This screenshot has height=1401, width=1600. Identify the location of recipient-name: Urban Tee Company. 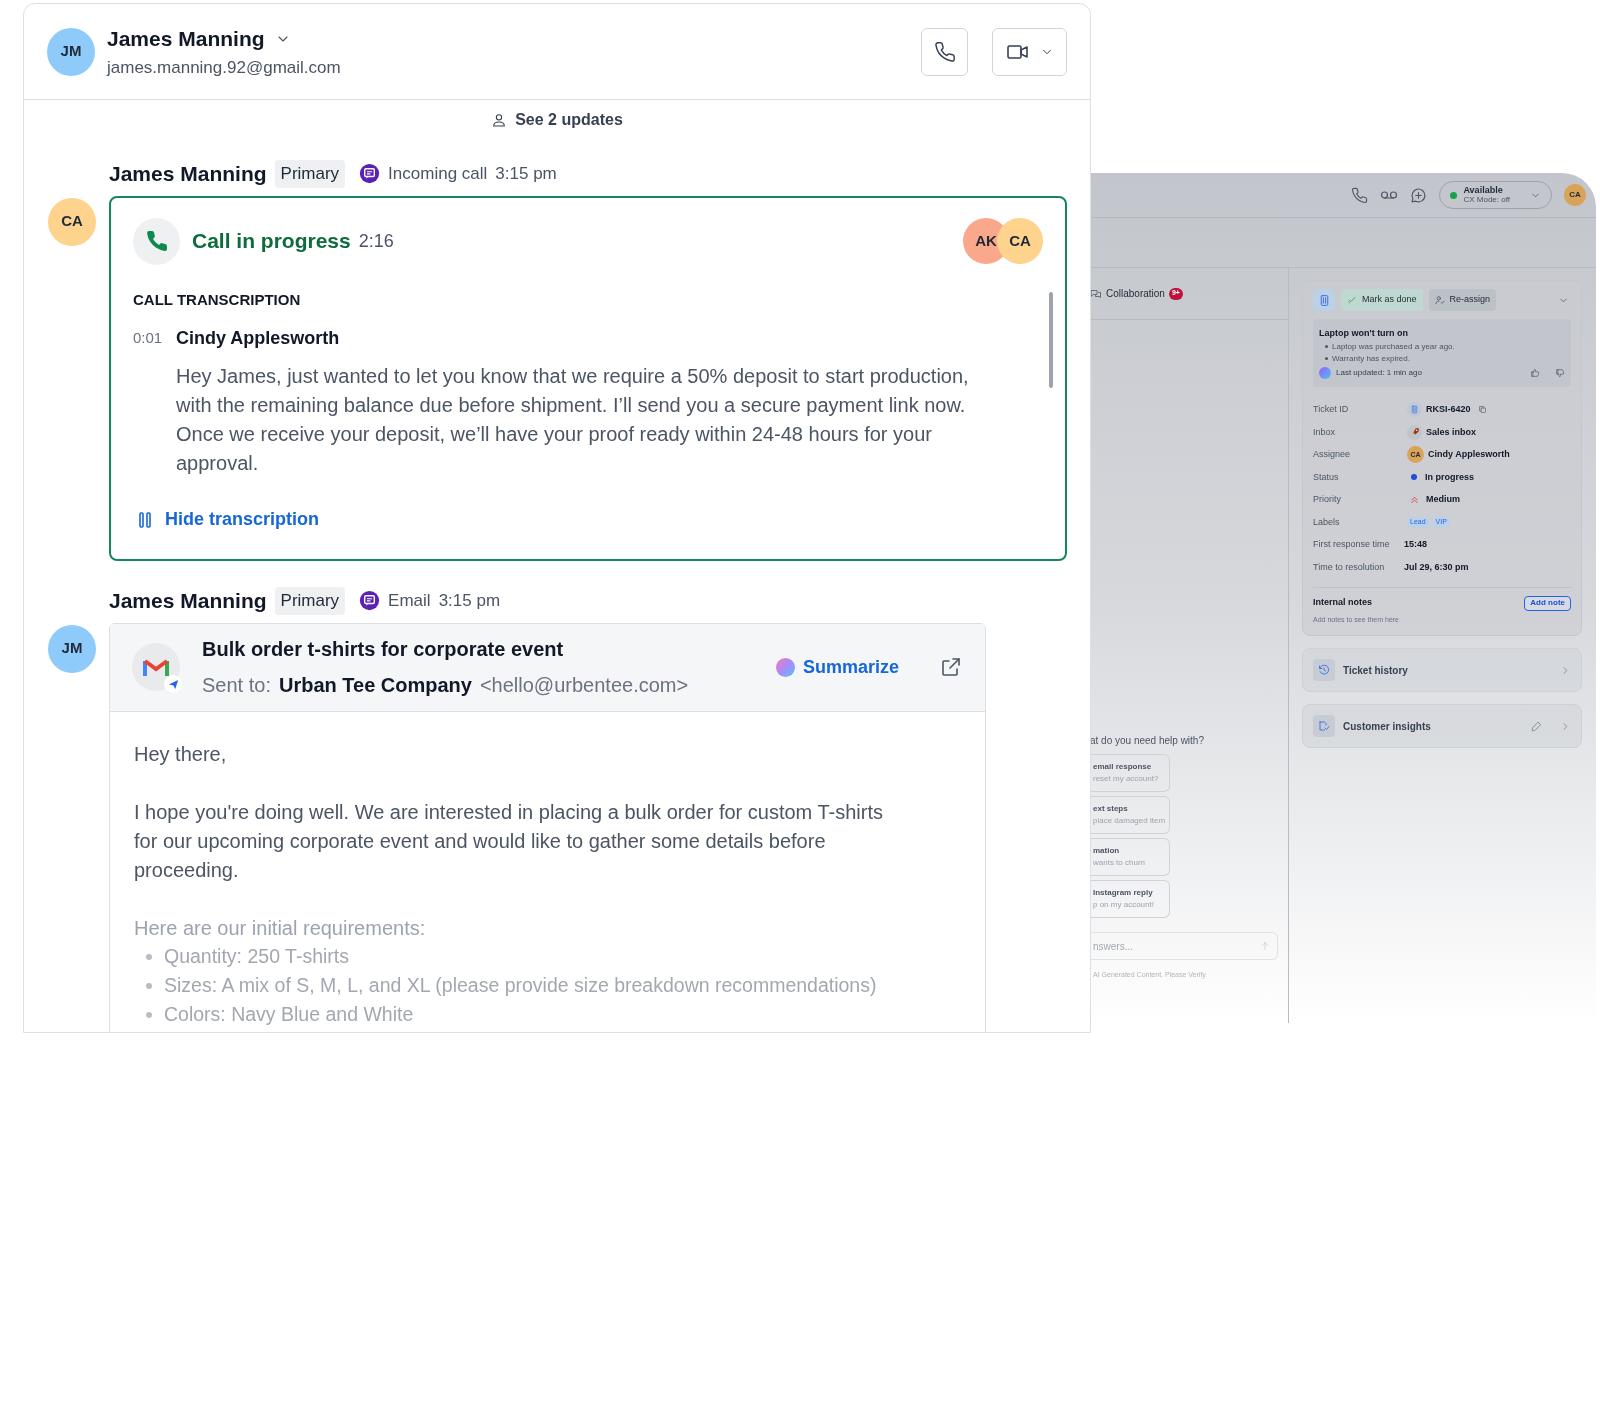
(375, 685).